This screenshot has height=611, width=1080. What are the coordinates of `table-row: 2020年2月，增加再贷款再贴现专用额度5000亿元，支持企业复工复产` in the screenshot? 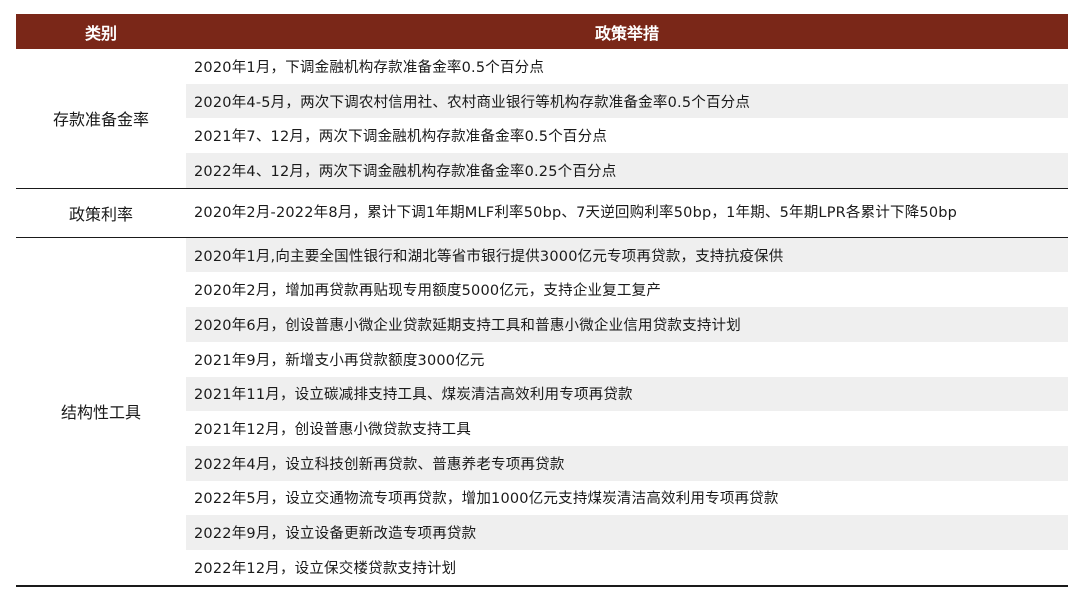 It's located at (428, 291).